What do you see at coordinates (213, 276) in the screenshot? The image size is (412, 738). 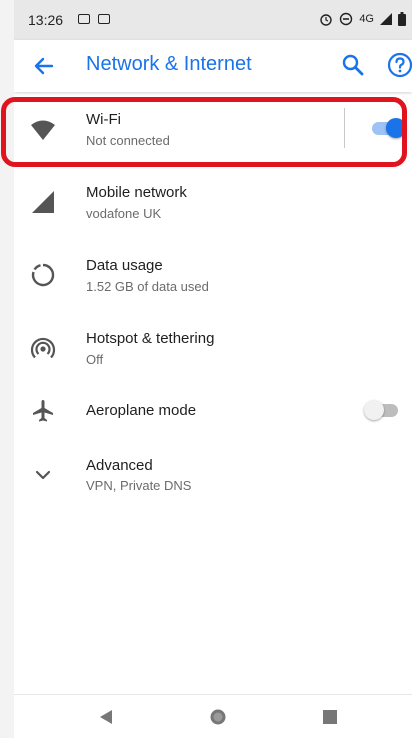 I see `data-usage-row: Data usage 1.52 GB of data used` at bounding box center [213, 276].